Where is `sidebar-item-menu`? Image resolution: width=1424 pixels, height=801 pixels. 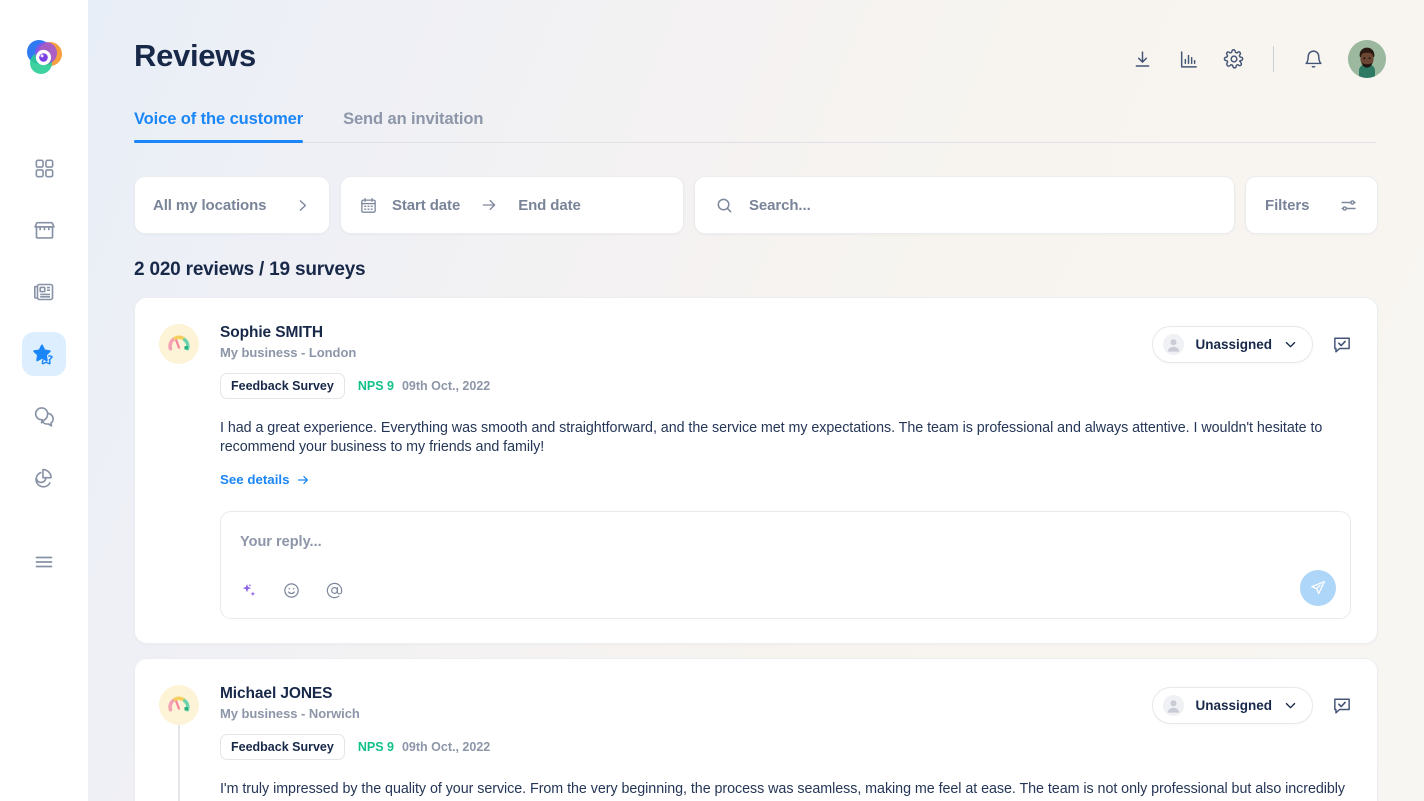
sidebar-item-menu is located at coordinates (44, 562).